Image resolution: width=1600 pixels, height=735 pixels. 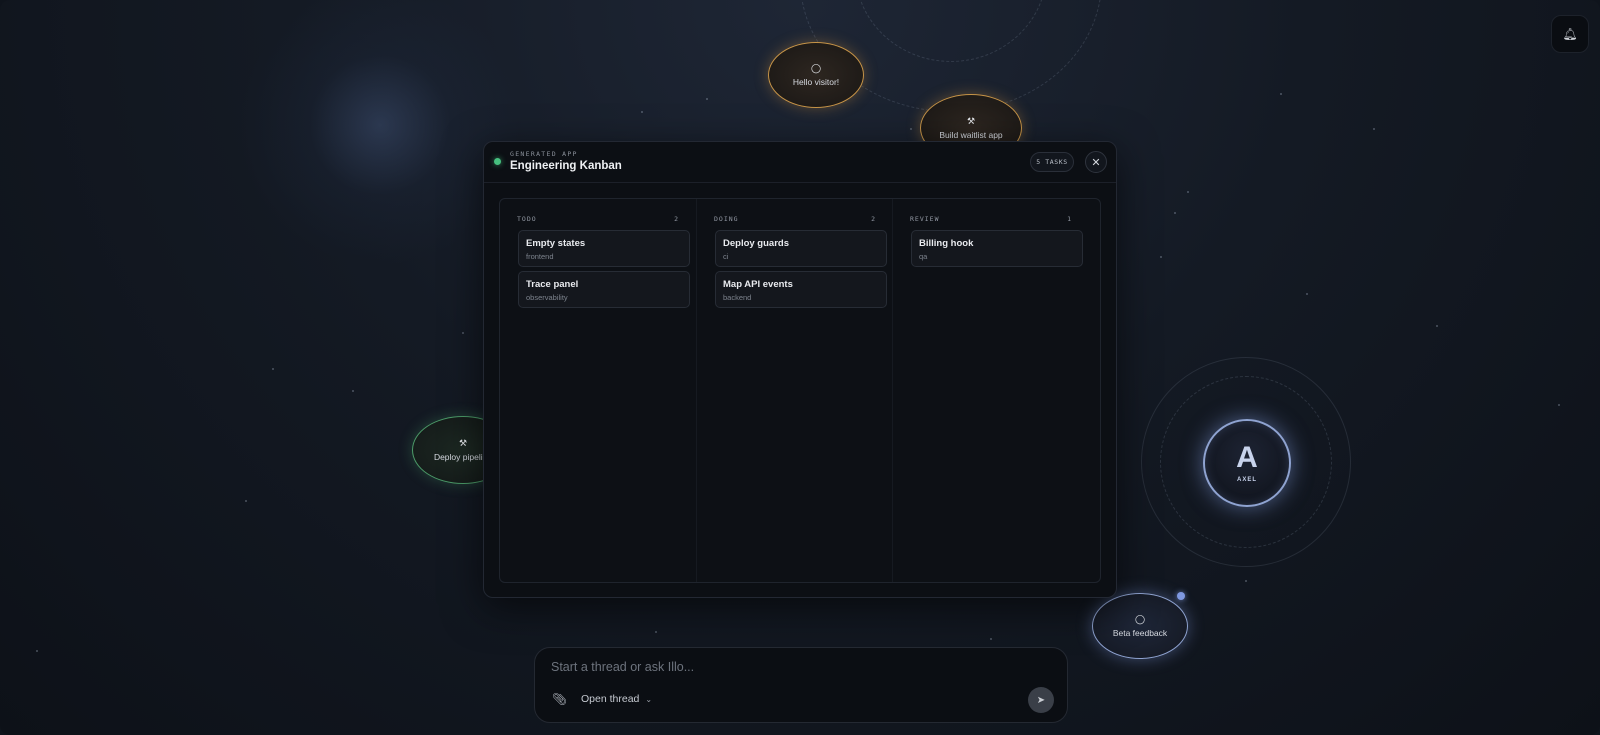 I want to click on close-button: ✕, so click(x=1096, y=162).